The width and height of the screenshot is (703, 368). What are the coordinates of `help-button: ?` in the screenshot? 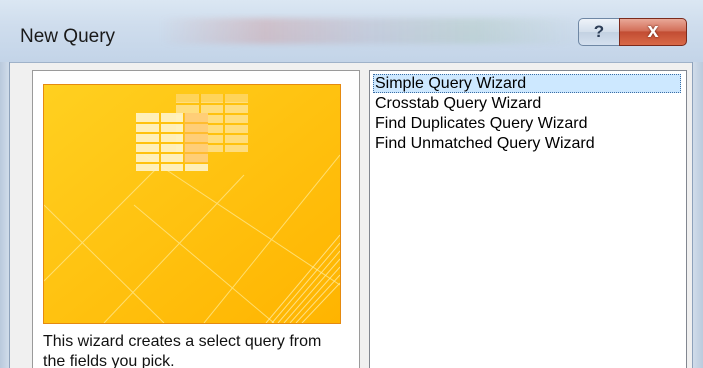 It's located at (599, 32).